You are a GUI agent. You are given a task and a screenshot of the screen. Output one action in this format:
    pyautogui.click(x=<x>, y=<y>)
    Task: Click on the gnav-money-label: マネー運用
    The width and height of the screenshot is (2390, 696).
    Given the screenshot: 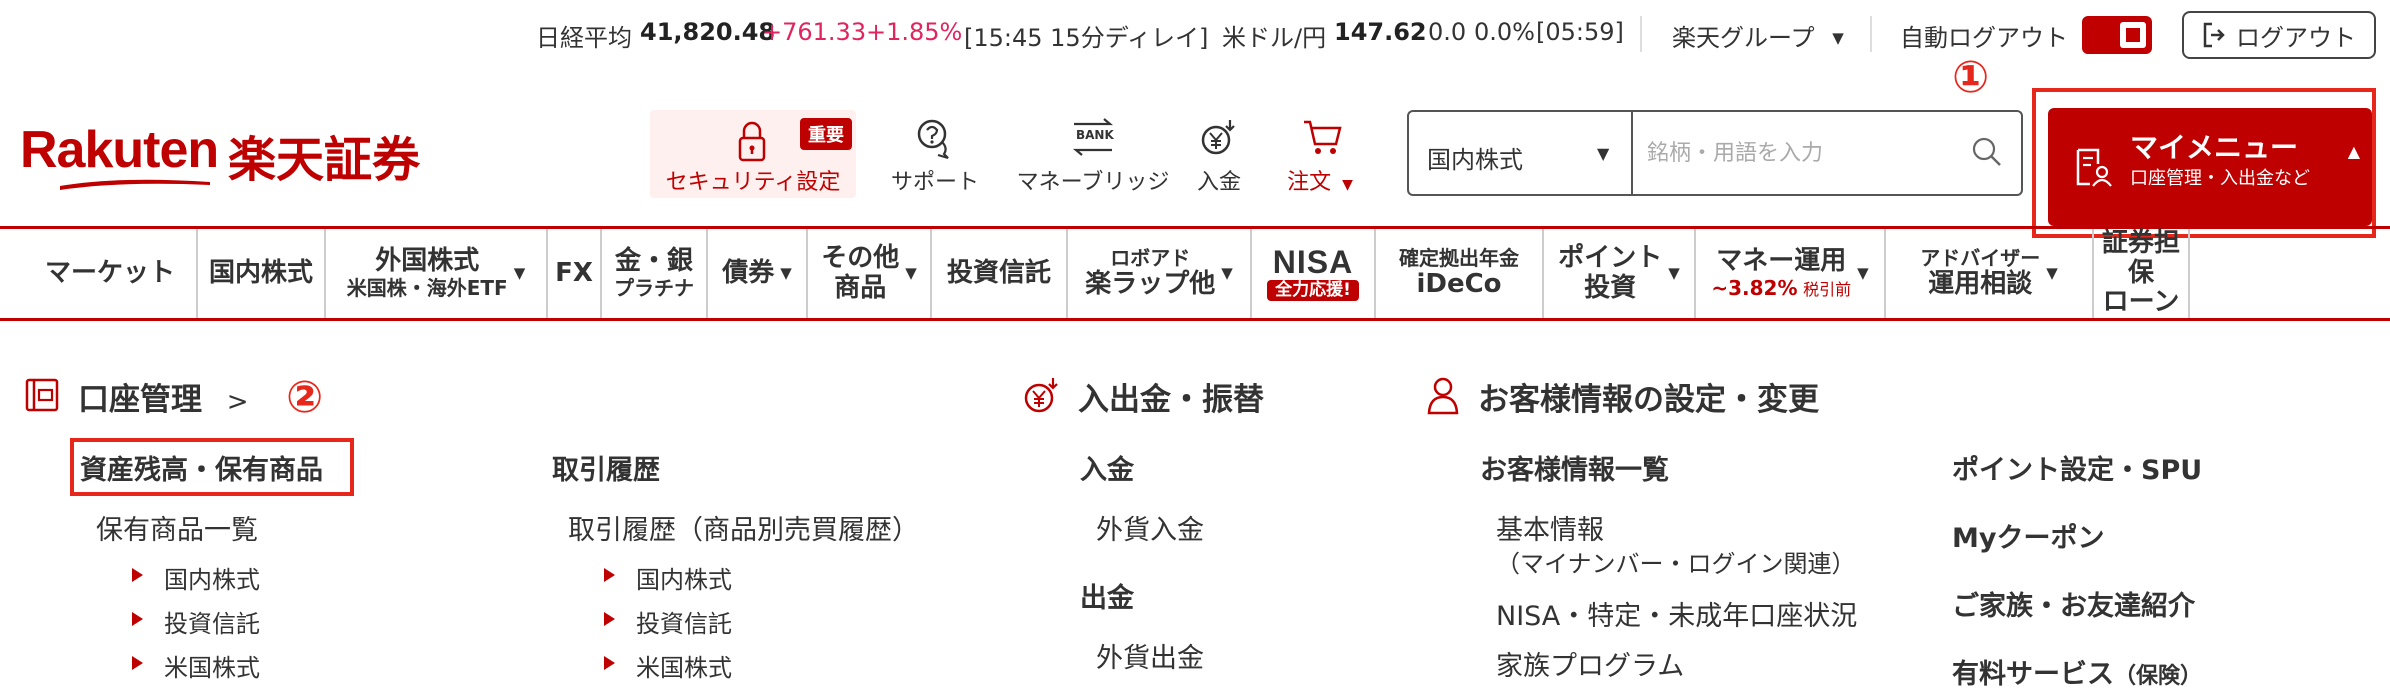 What is the action you would take?
    pyautogui.click(x=1781, y=261)
    